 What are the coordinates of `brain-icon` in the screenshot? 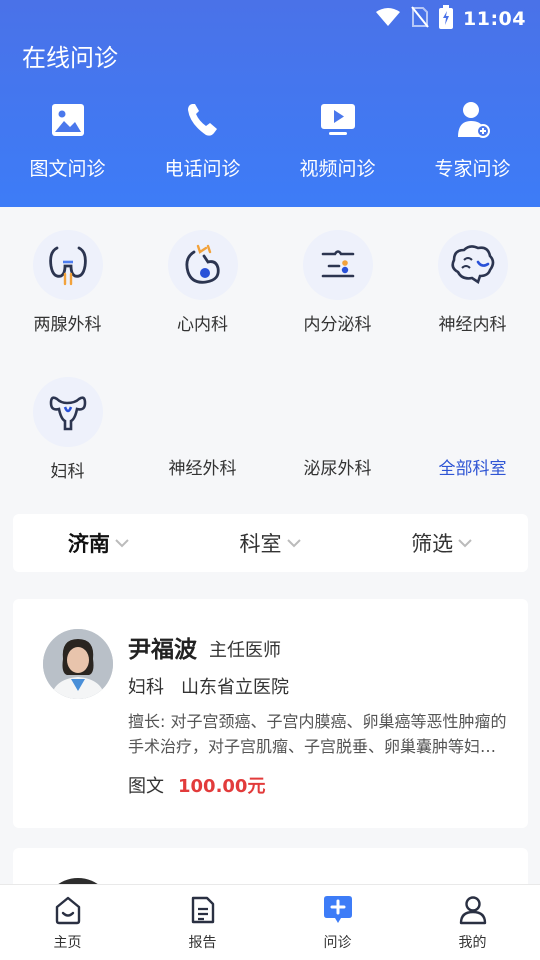 It's located at (472, 265).